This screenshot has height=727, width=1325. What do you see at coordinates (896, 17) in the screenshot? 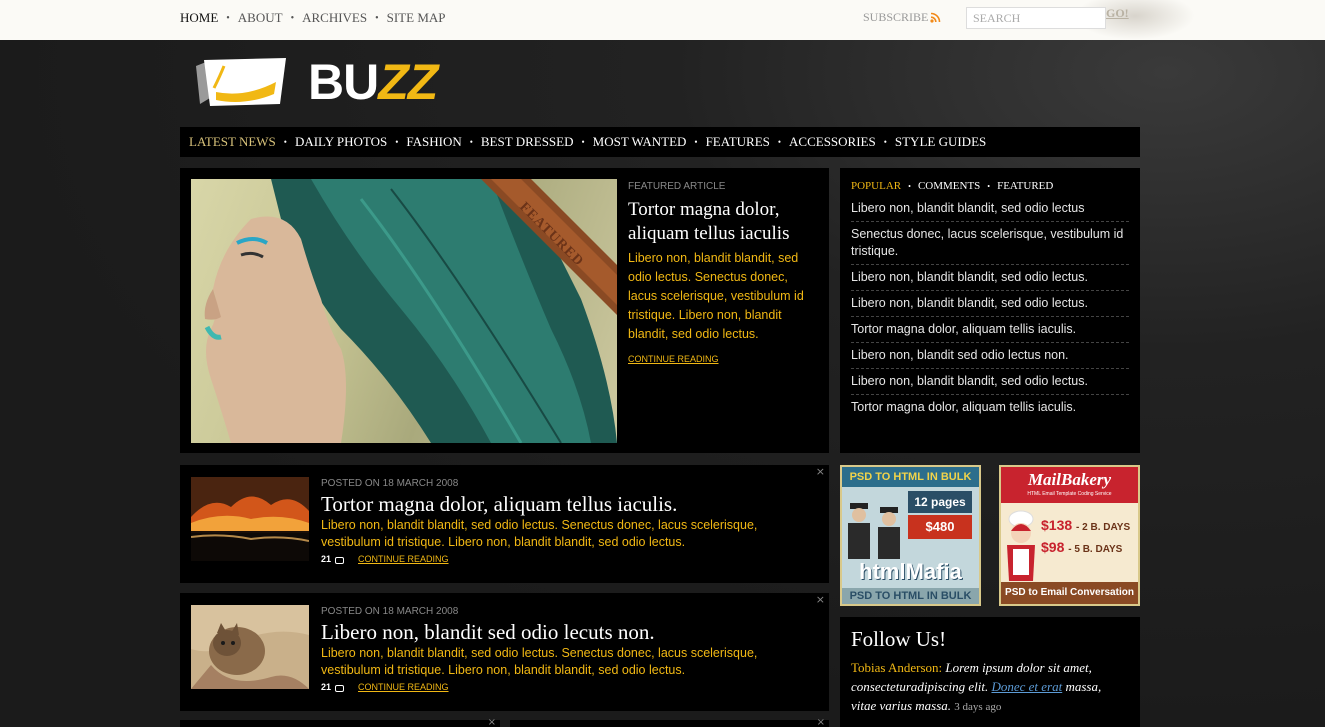
I see `subscribe-label: SUBSCRIBE` at bounding box center [896, 17].